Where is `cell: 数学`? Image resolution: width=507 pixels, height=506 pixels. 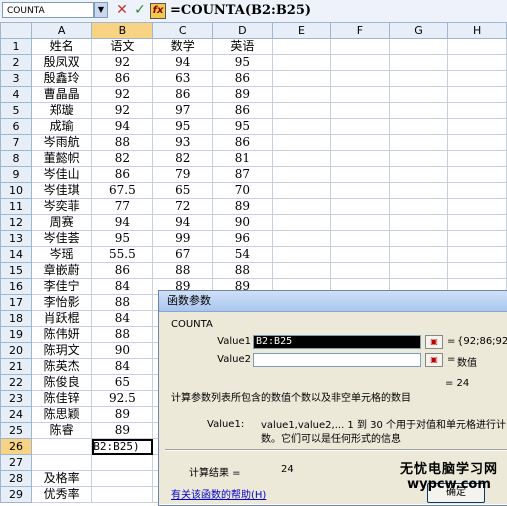 cell: 数学 is located at coordinates (183, 46).